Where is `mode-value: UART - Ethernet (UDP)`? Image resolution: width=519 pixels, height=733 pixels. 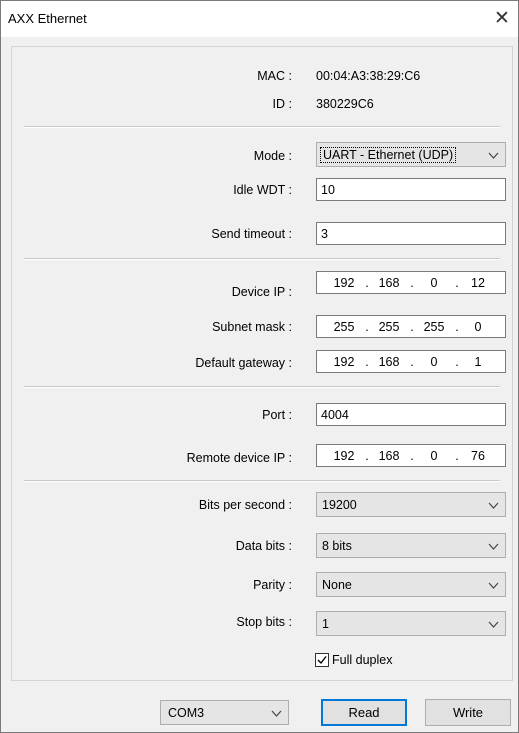 mode-value: UART - Ethernet (UDP) is located at coordinates (388, 155).